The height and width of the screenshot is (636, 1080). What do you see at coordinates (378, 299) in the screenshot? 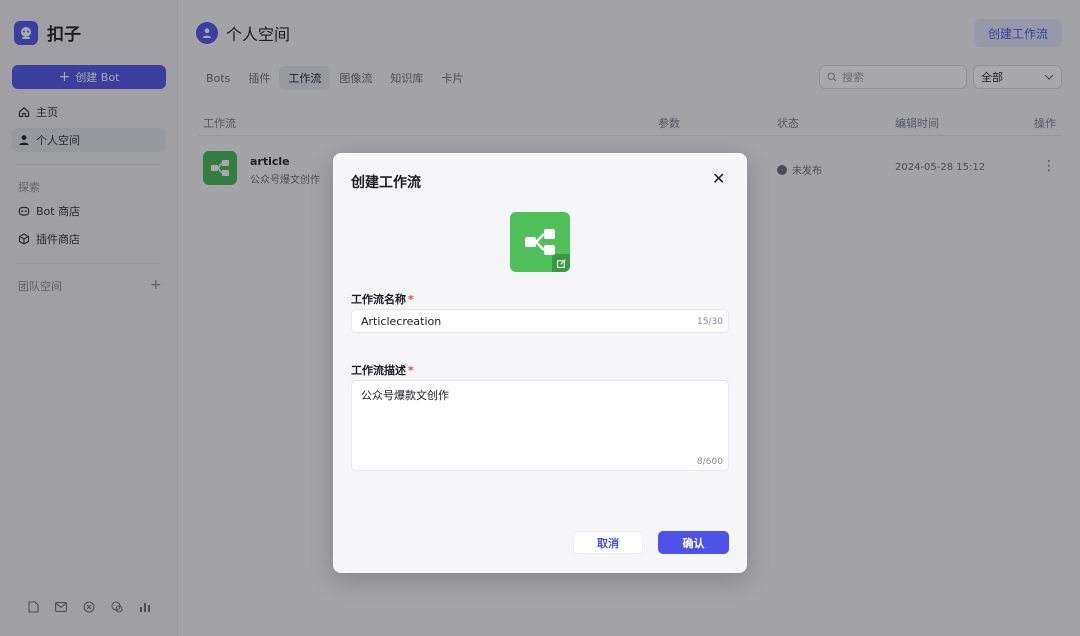
I see `name-label-text: 工作流名称` at bounding box center [378, 299].